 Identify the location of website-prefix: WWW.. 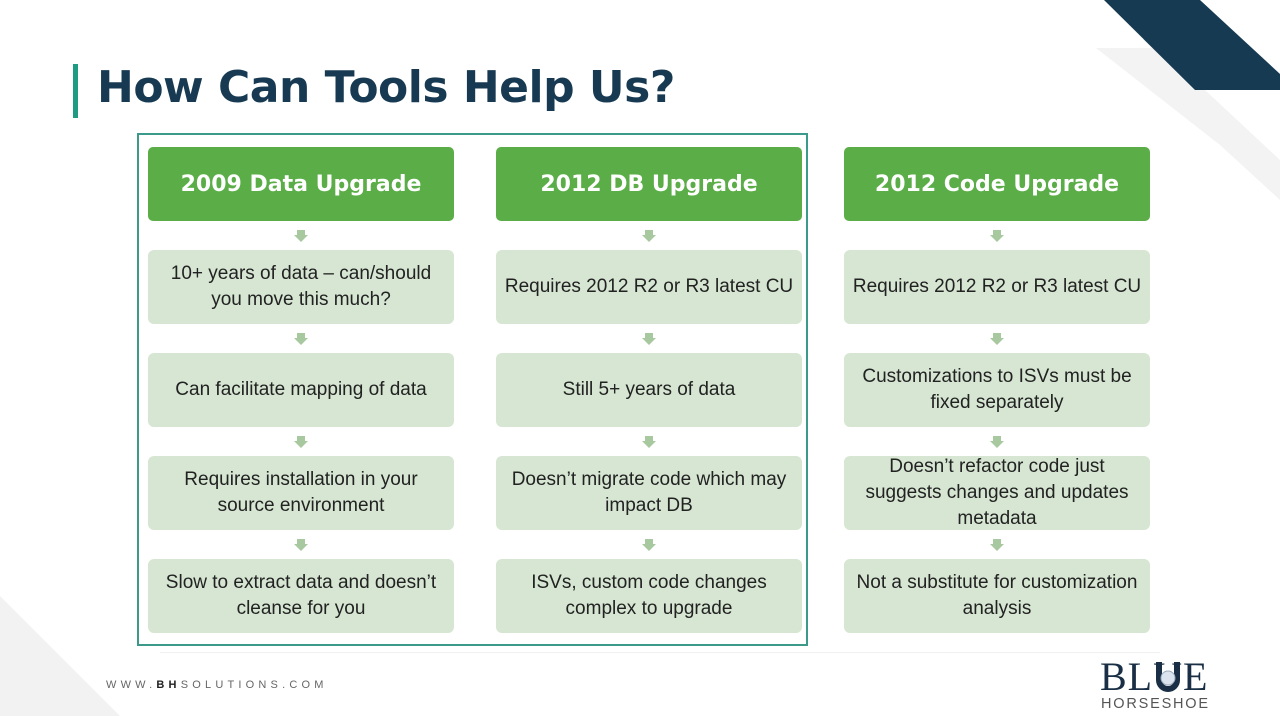
(131, 685).